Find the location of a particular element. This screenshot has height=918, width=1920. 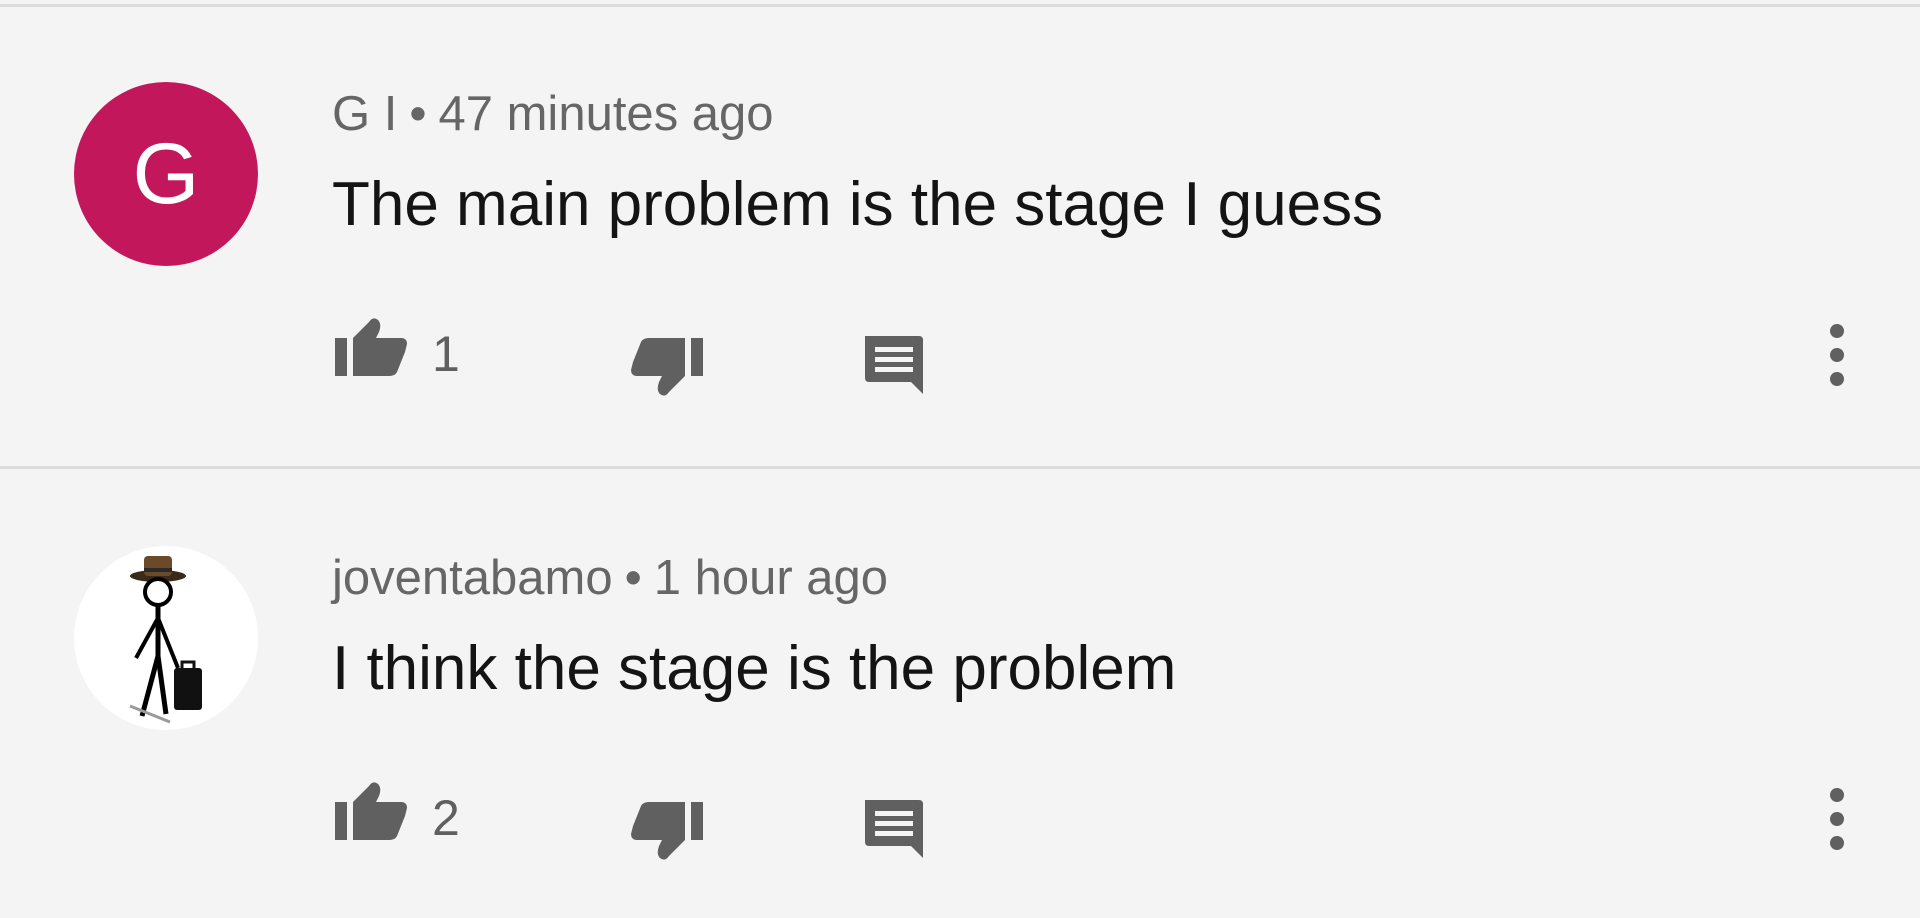

avatar: G is located at coordinates (166, 174).